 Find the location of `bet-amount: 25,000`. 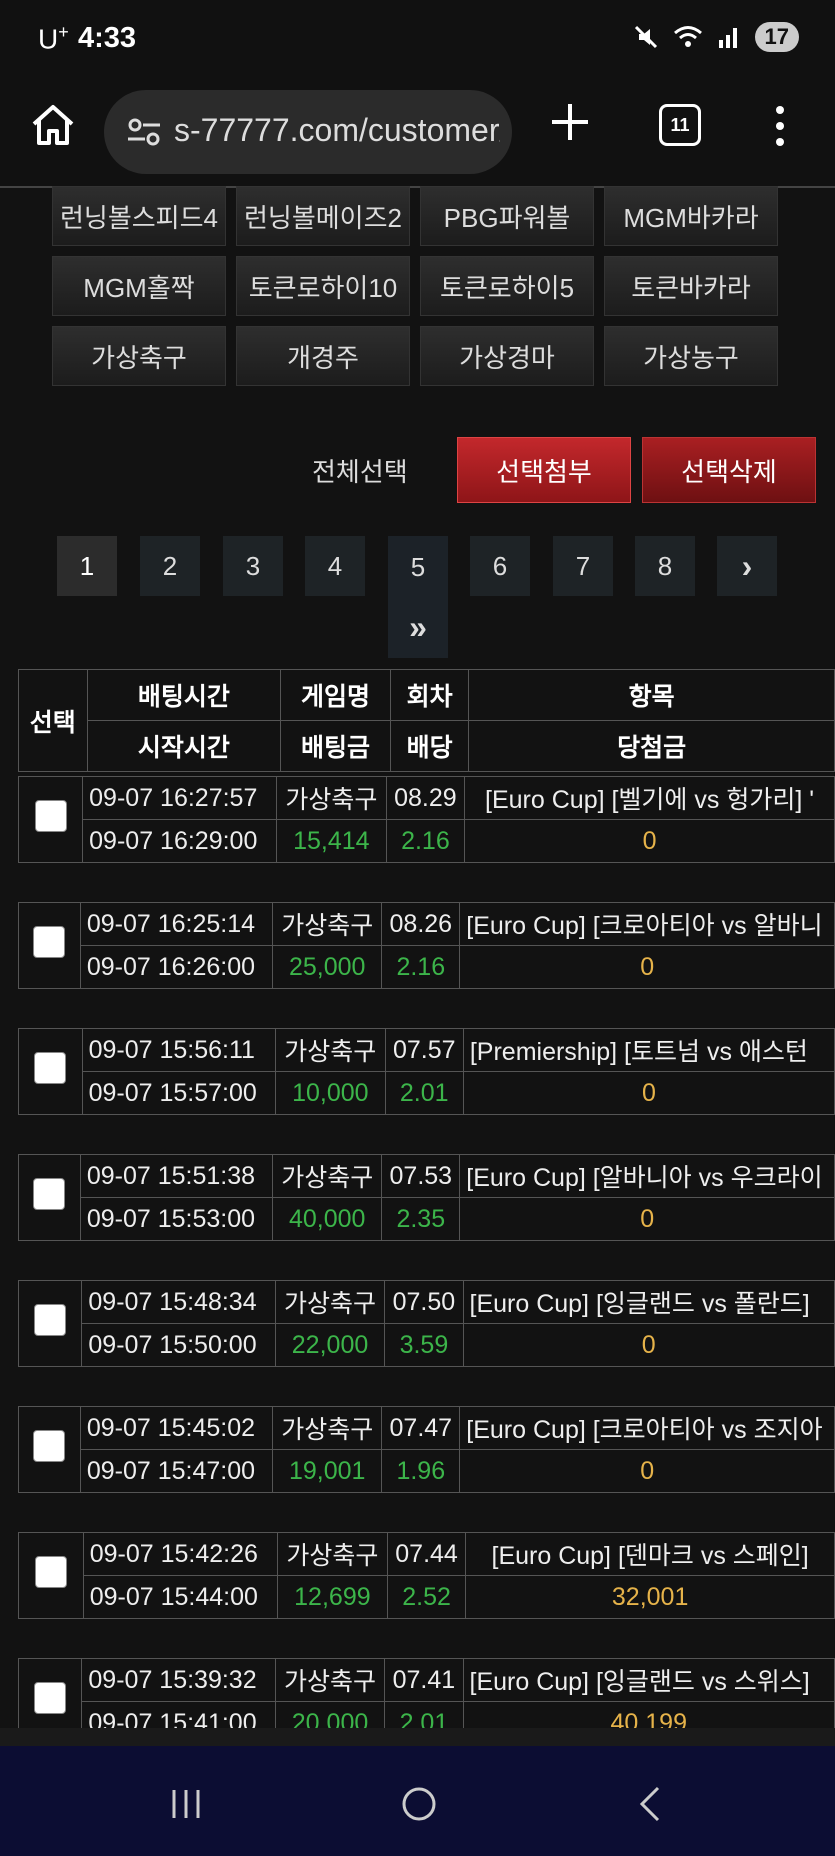

bet-amount: 25,000 is located at coordinates (327, 967).